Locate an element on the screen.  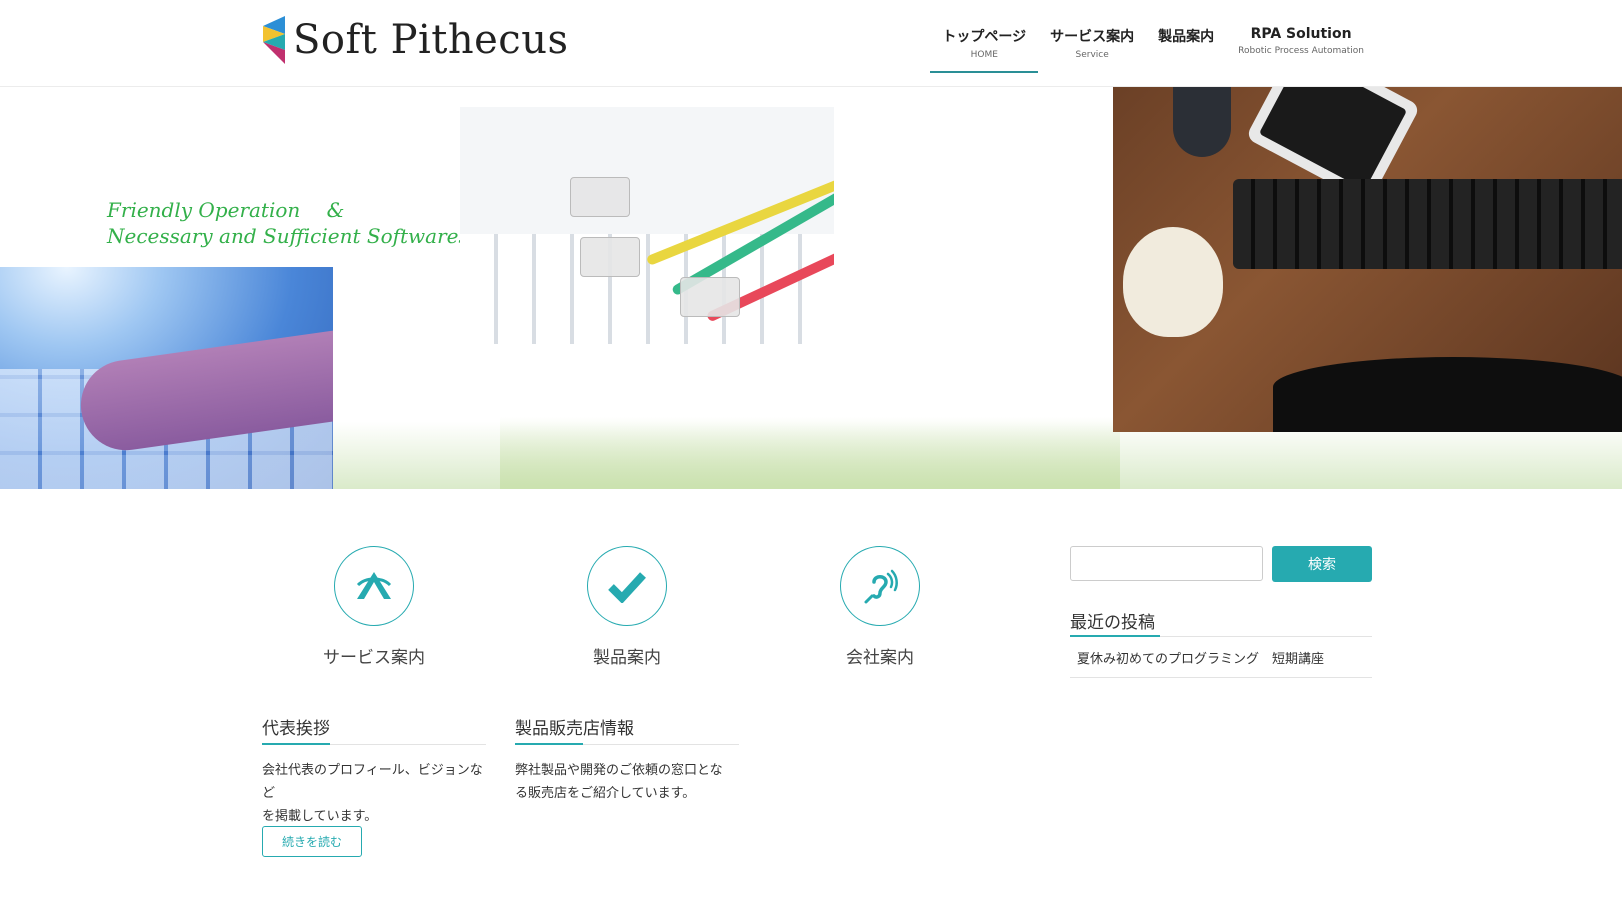
monitor-stand-shape is located at coordinates (1447, 394).